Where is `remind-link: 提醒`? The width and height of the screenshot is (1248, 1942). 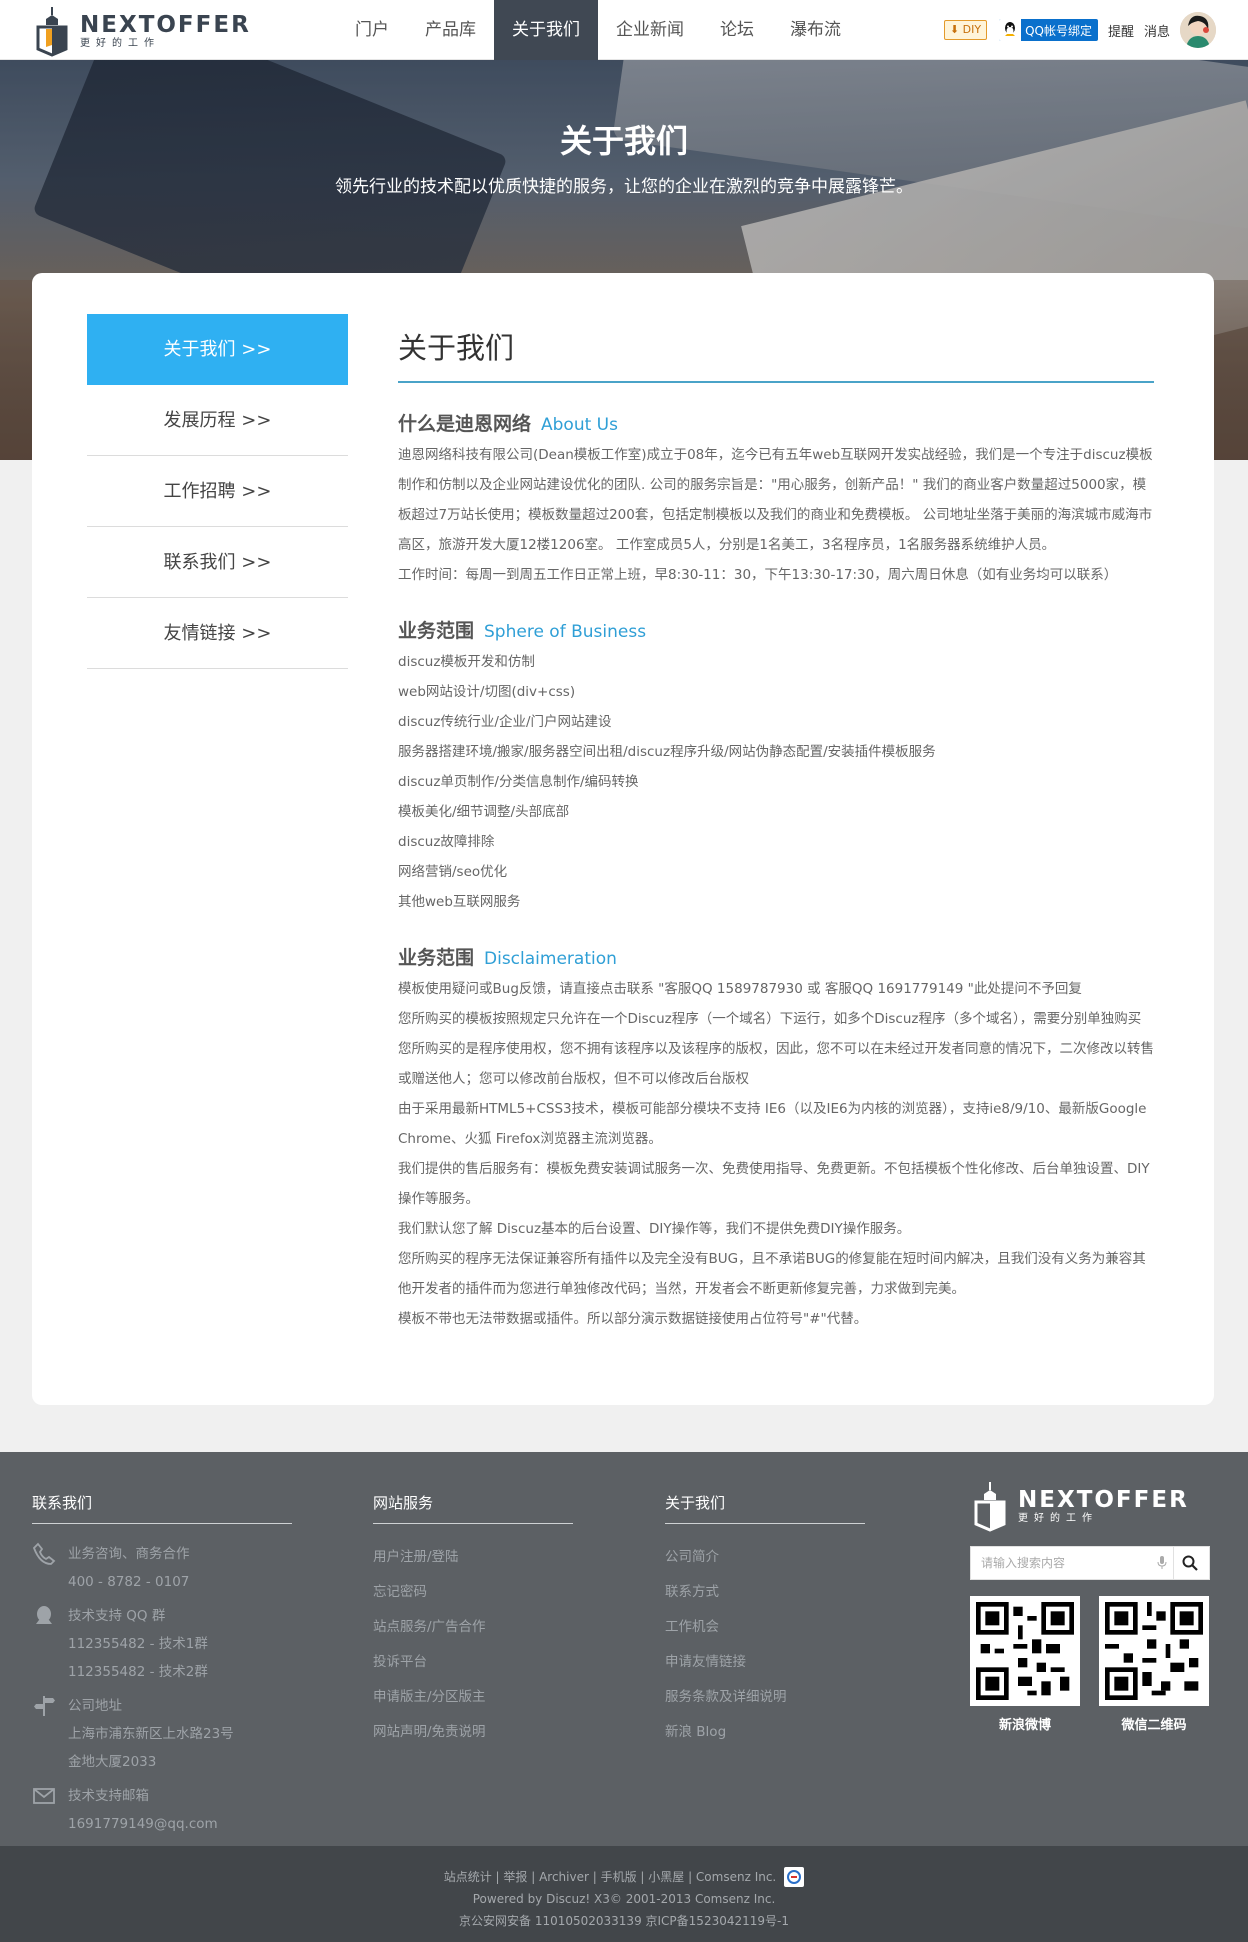 remind-link: 提醒 is located at coordinates (1121, 30).